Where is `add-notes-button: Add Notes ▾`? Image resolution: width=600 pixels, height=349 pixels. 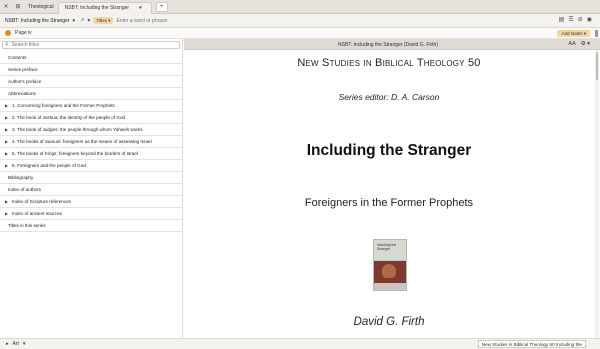 add-notes-button: Add Notes ▾ is located at coordinates (573, 33).